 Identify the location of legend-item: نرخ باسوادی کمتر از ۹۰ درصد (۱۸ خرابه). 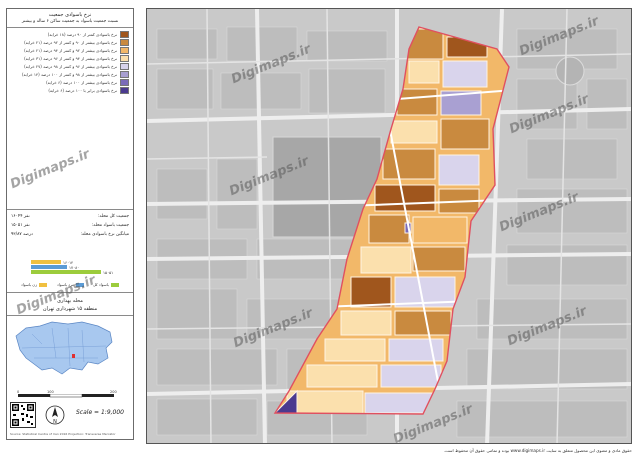
(70, 34).